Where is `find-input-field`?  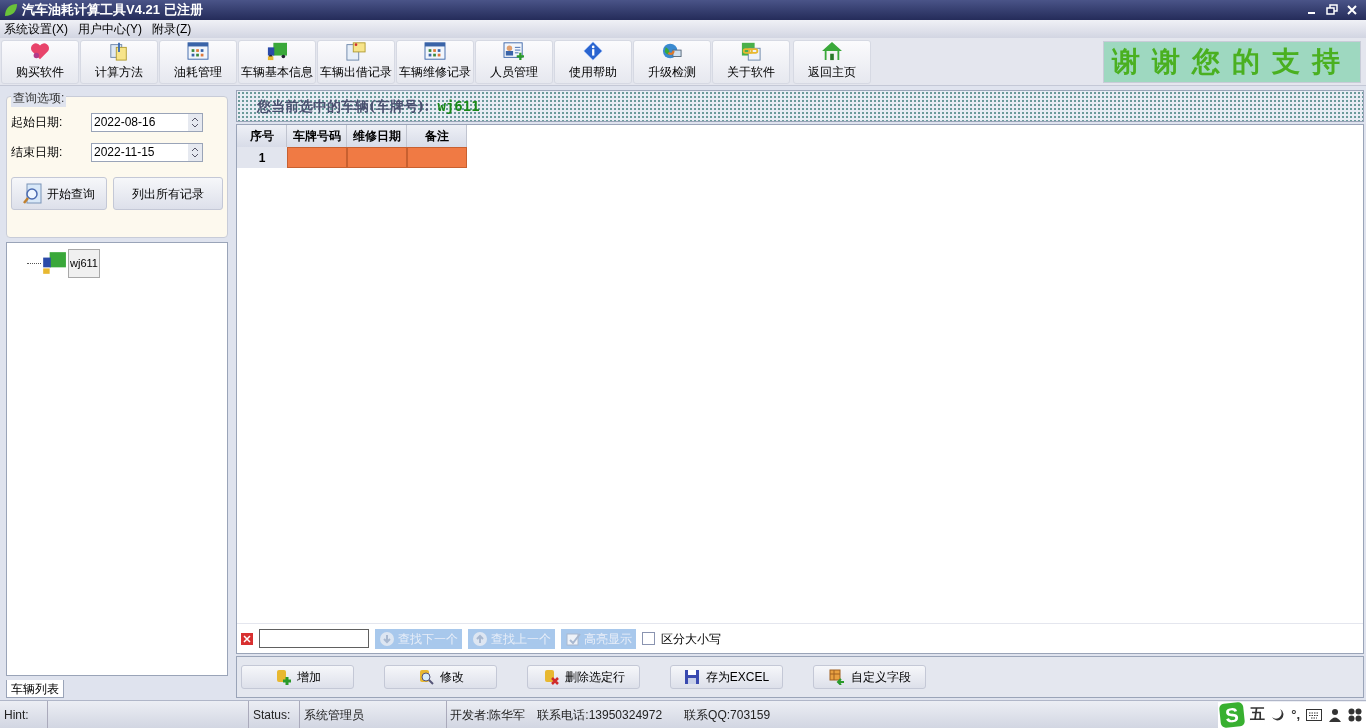 find-input-field is located at coordinates (314, 638).